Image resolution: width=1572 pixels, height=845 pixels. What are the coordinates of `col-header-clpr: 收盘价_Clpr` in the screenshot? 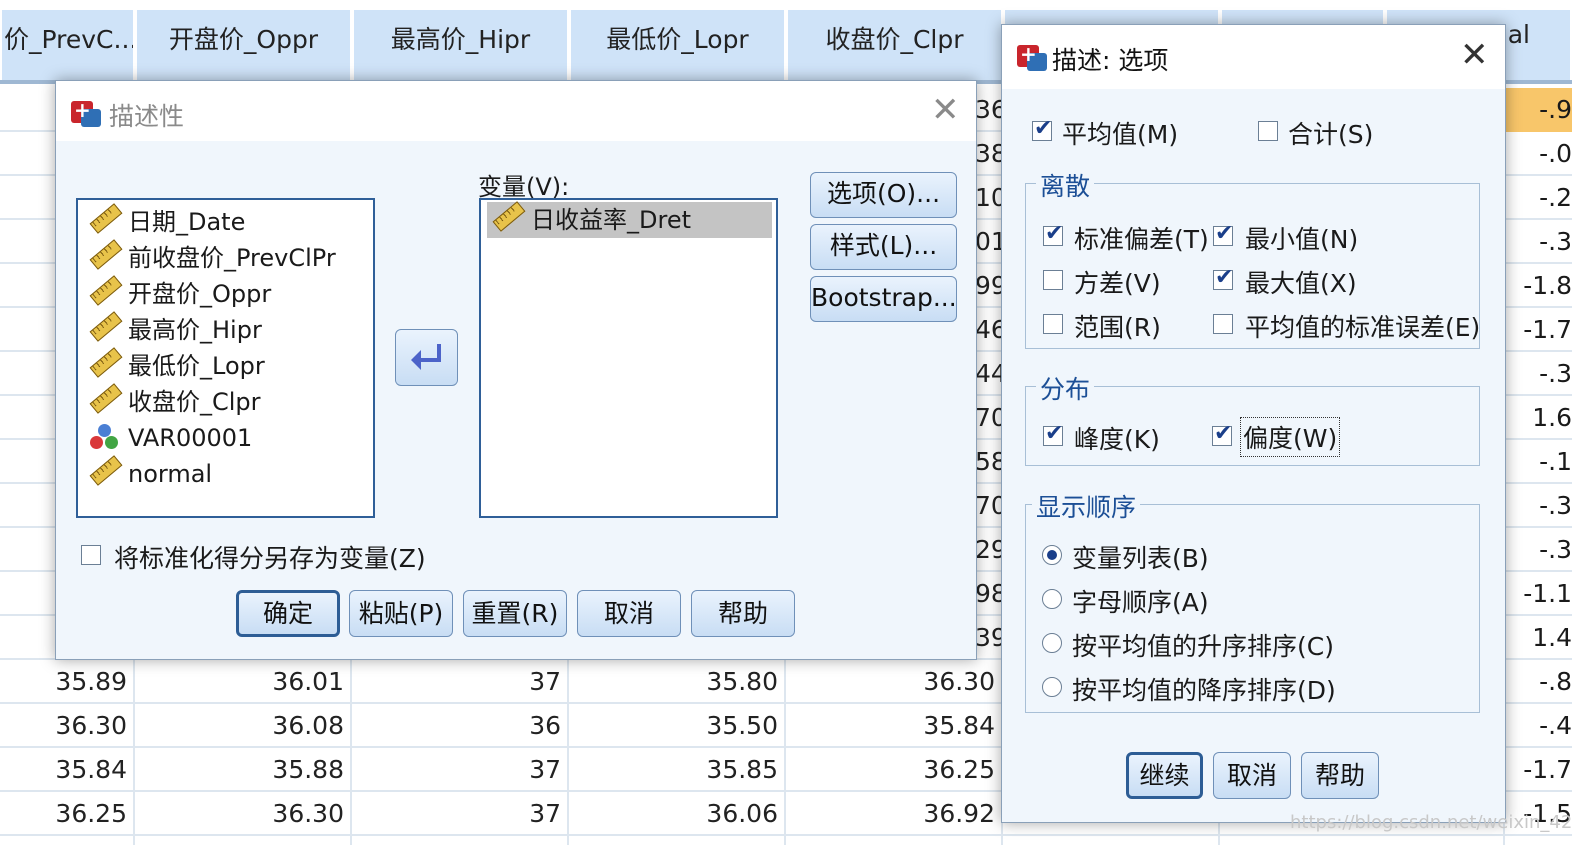 It's located at (894, 45).